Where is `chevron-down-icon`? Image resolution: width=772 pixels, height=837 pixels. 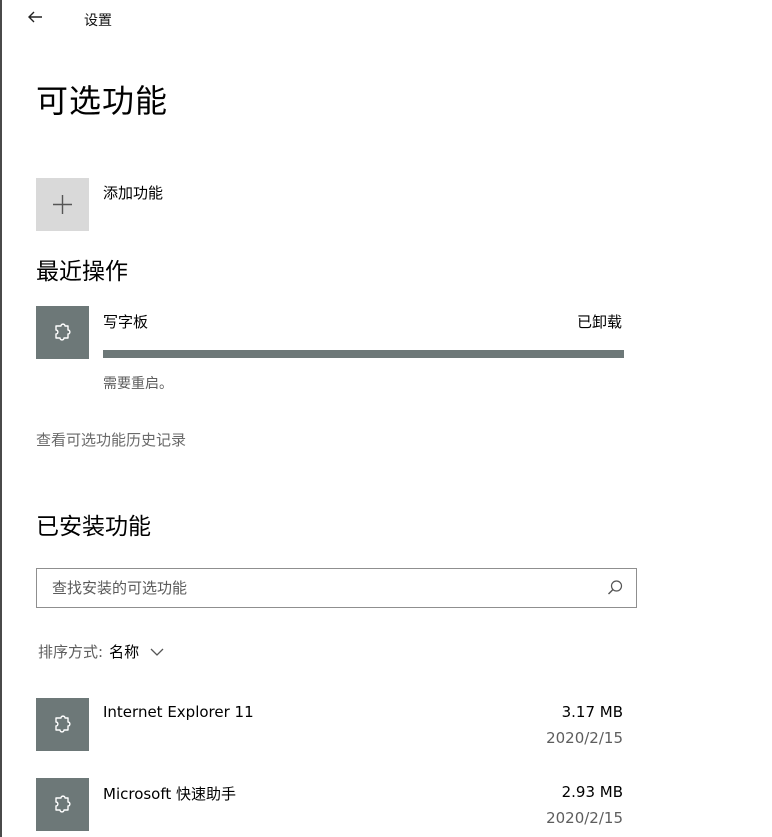 chevron-down-icon is located at coordinates (157, 652).